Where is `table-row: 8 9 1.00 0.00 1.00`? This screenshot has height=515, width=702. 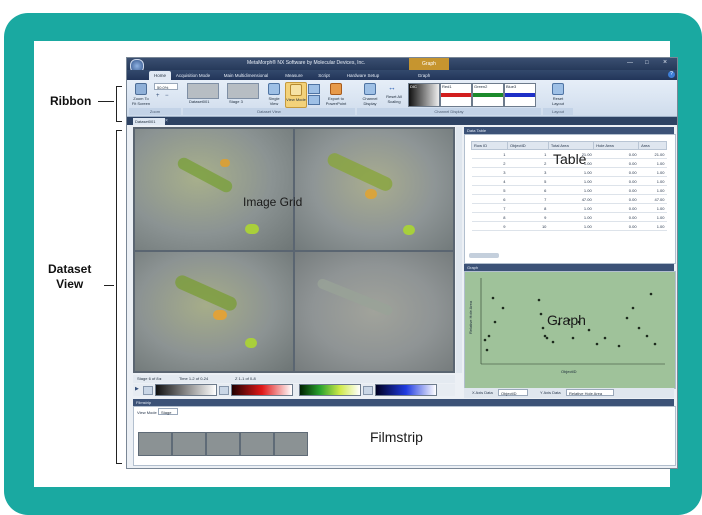
table-row: 8 9 1.00 0.00 1.00 is located at coordinates (569, 217).